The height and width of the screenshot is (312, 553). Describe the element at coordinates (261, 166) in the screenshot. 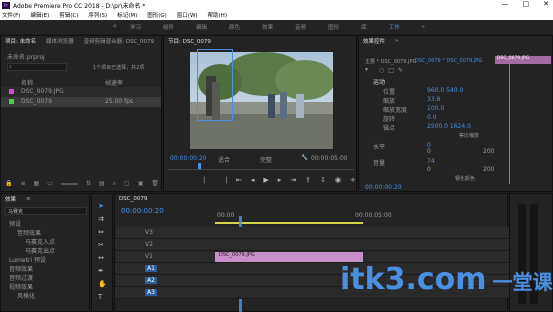

I see `playhead-ruler` at that location.